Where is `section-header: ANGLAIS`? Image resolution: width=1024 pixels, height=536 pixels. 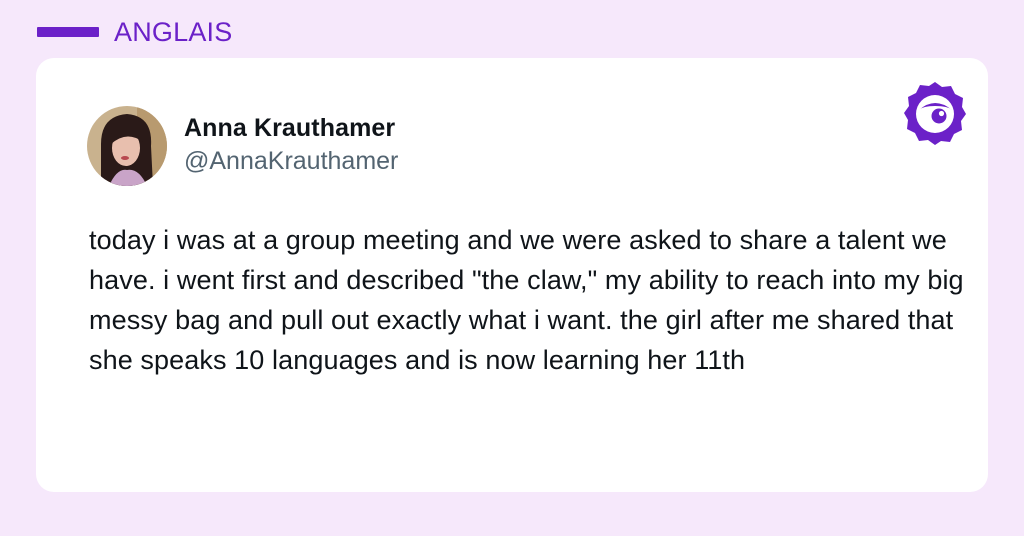 section-header: ANGLAIS is located at coordinates (134, 32).